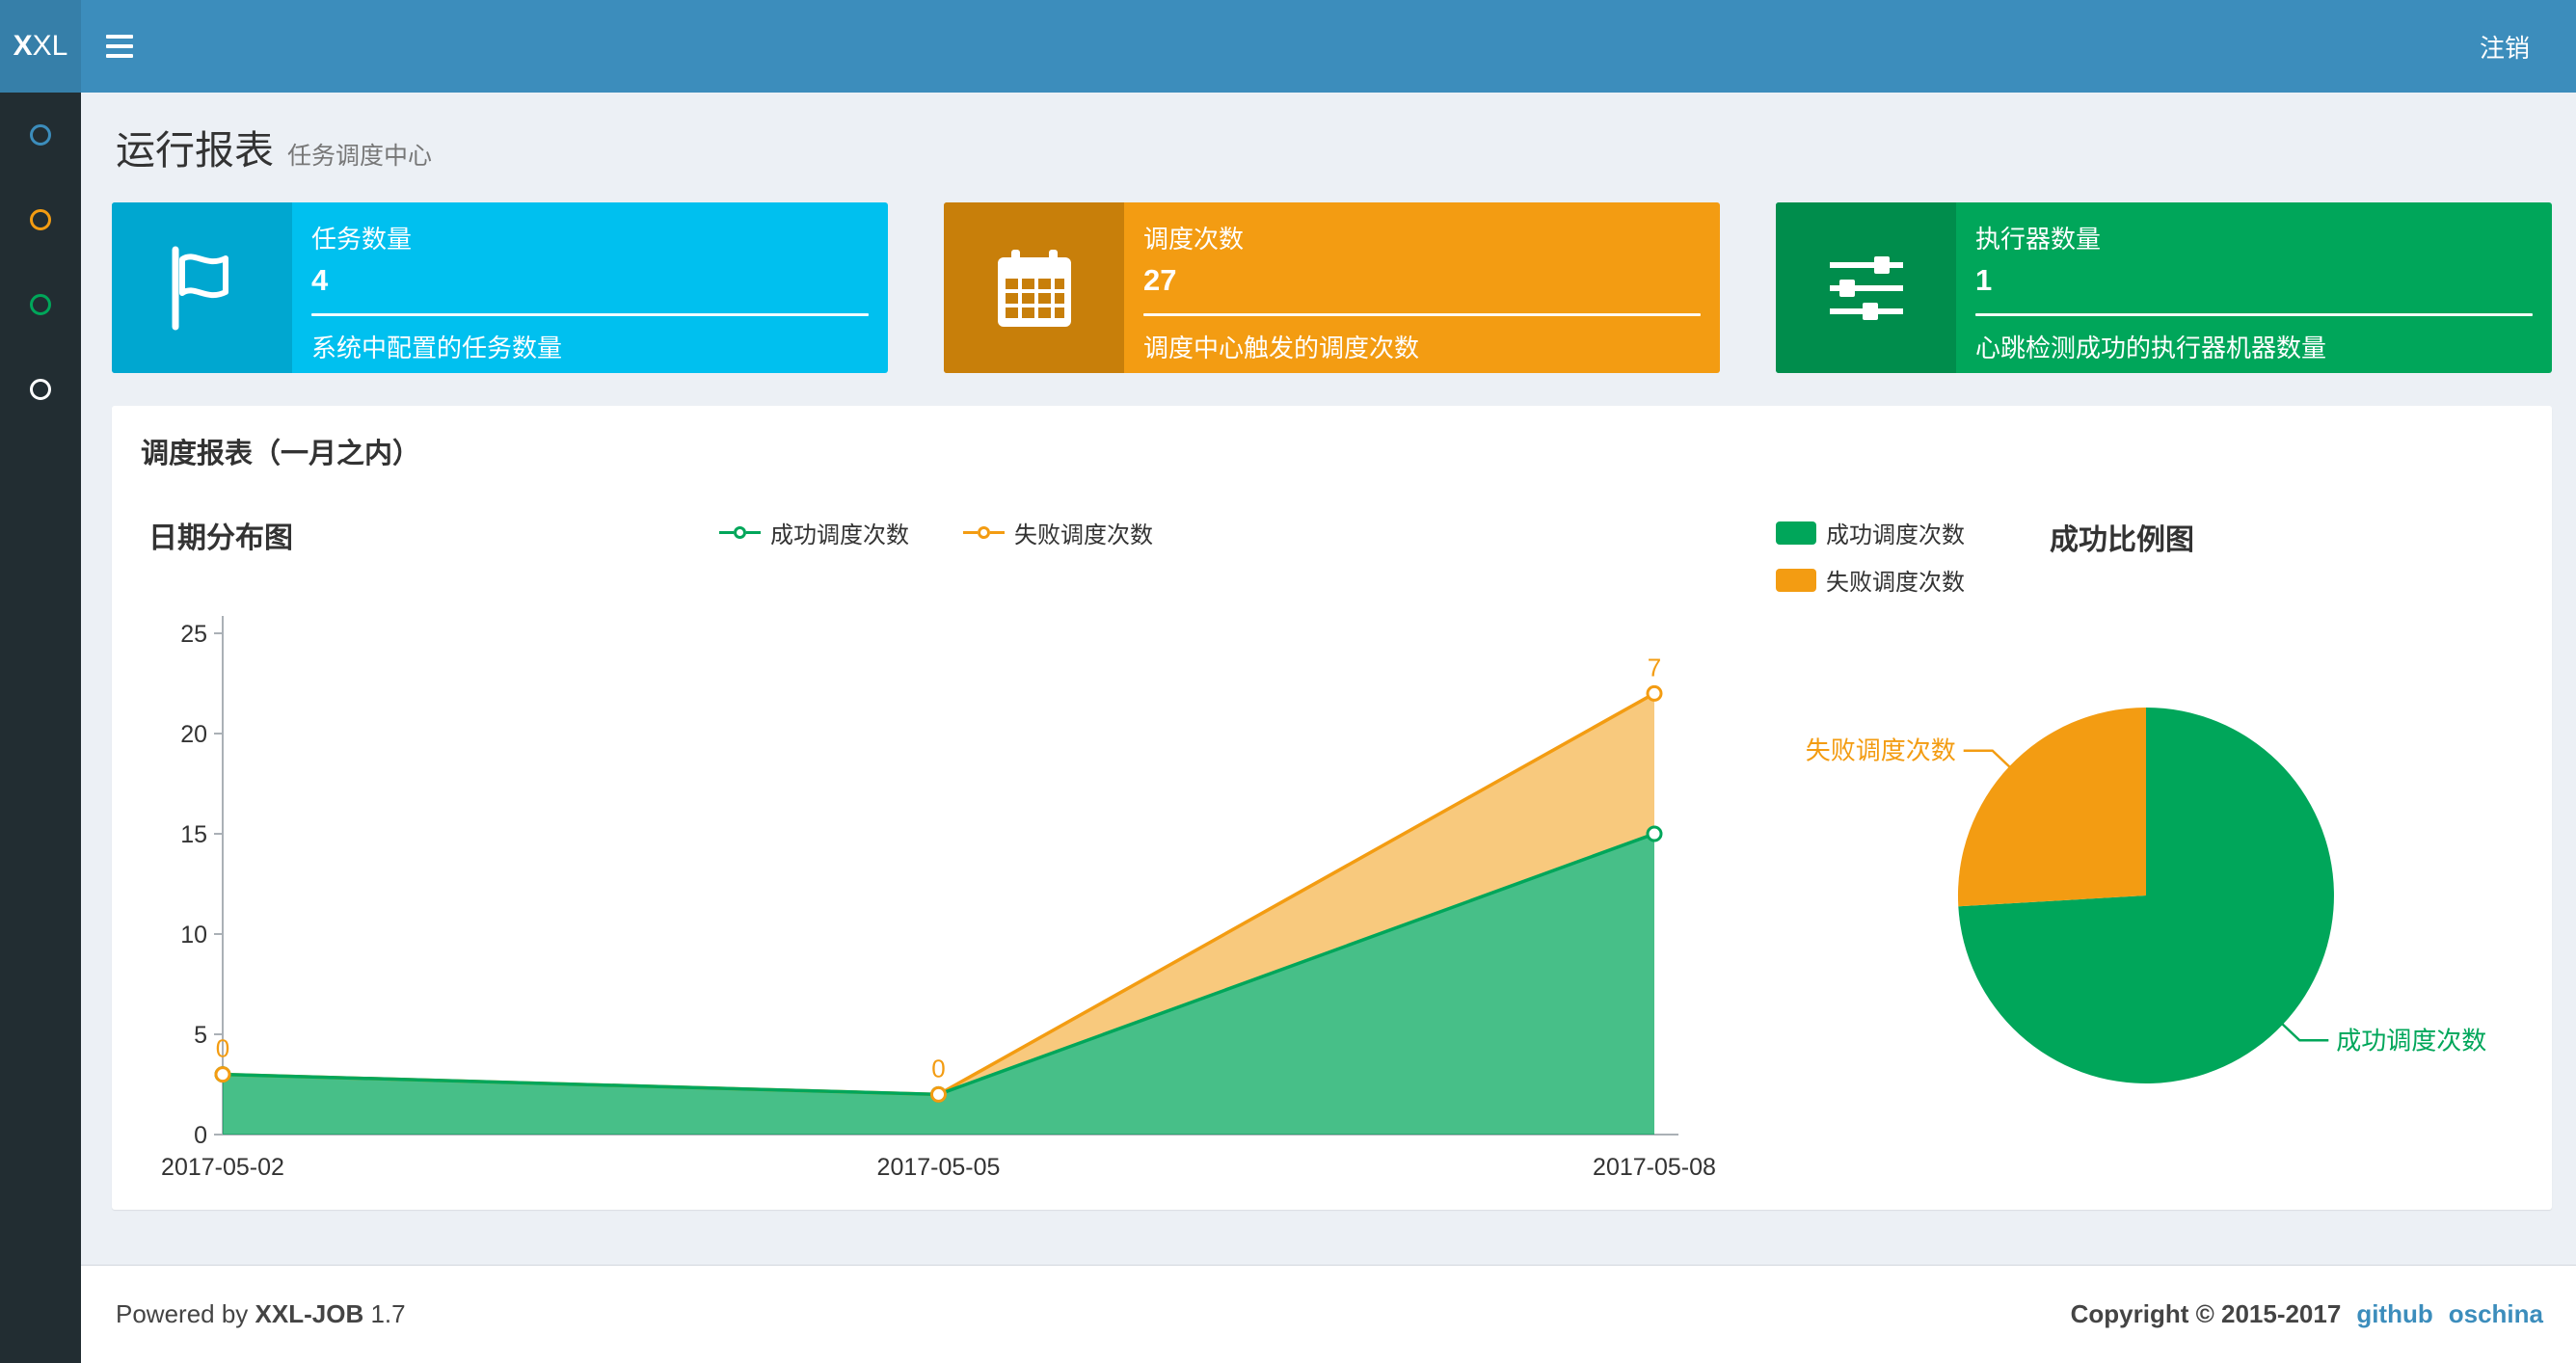 This screenshot has width=2576, height=1363. What do you see at coordinates (2122, 540) in the screenshot?
I see `pie-chart-title: 成功比例图` at bounding box center [2122, 540].